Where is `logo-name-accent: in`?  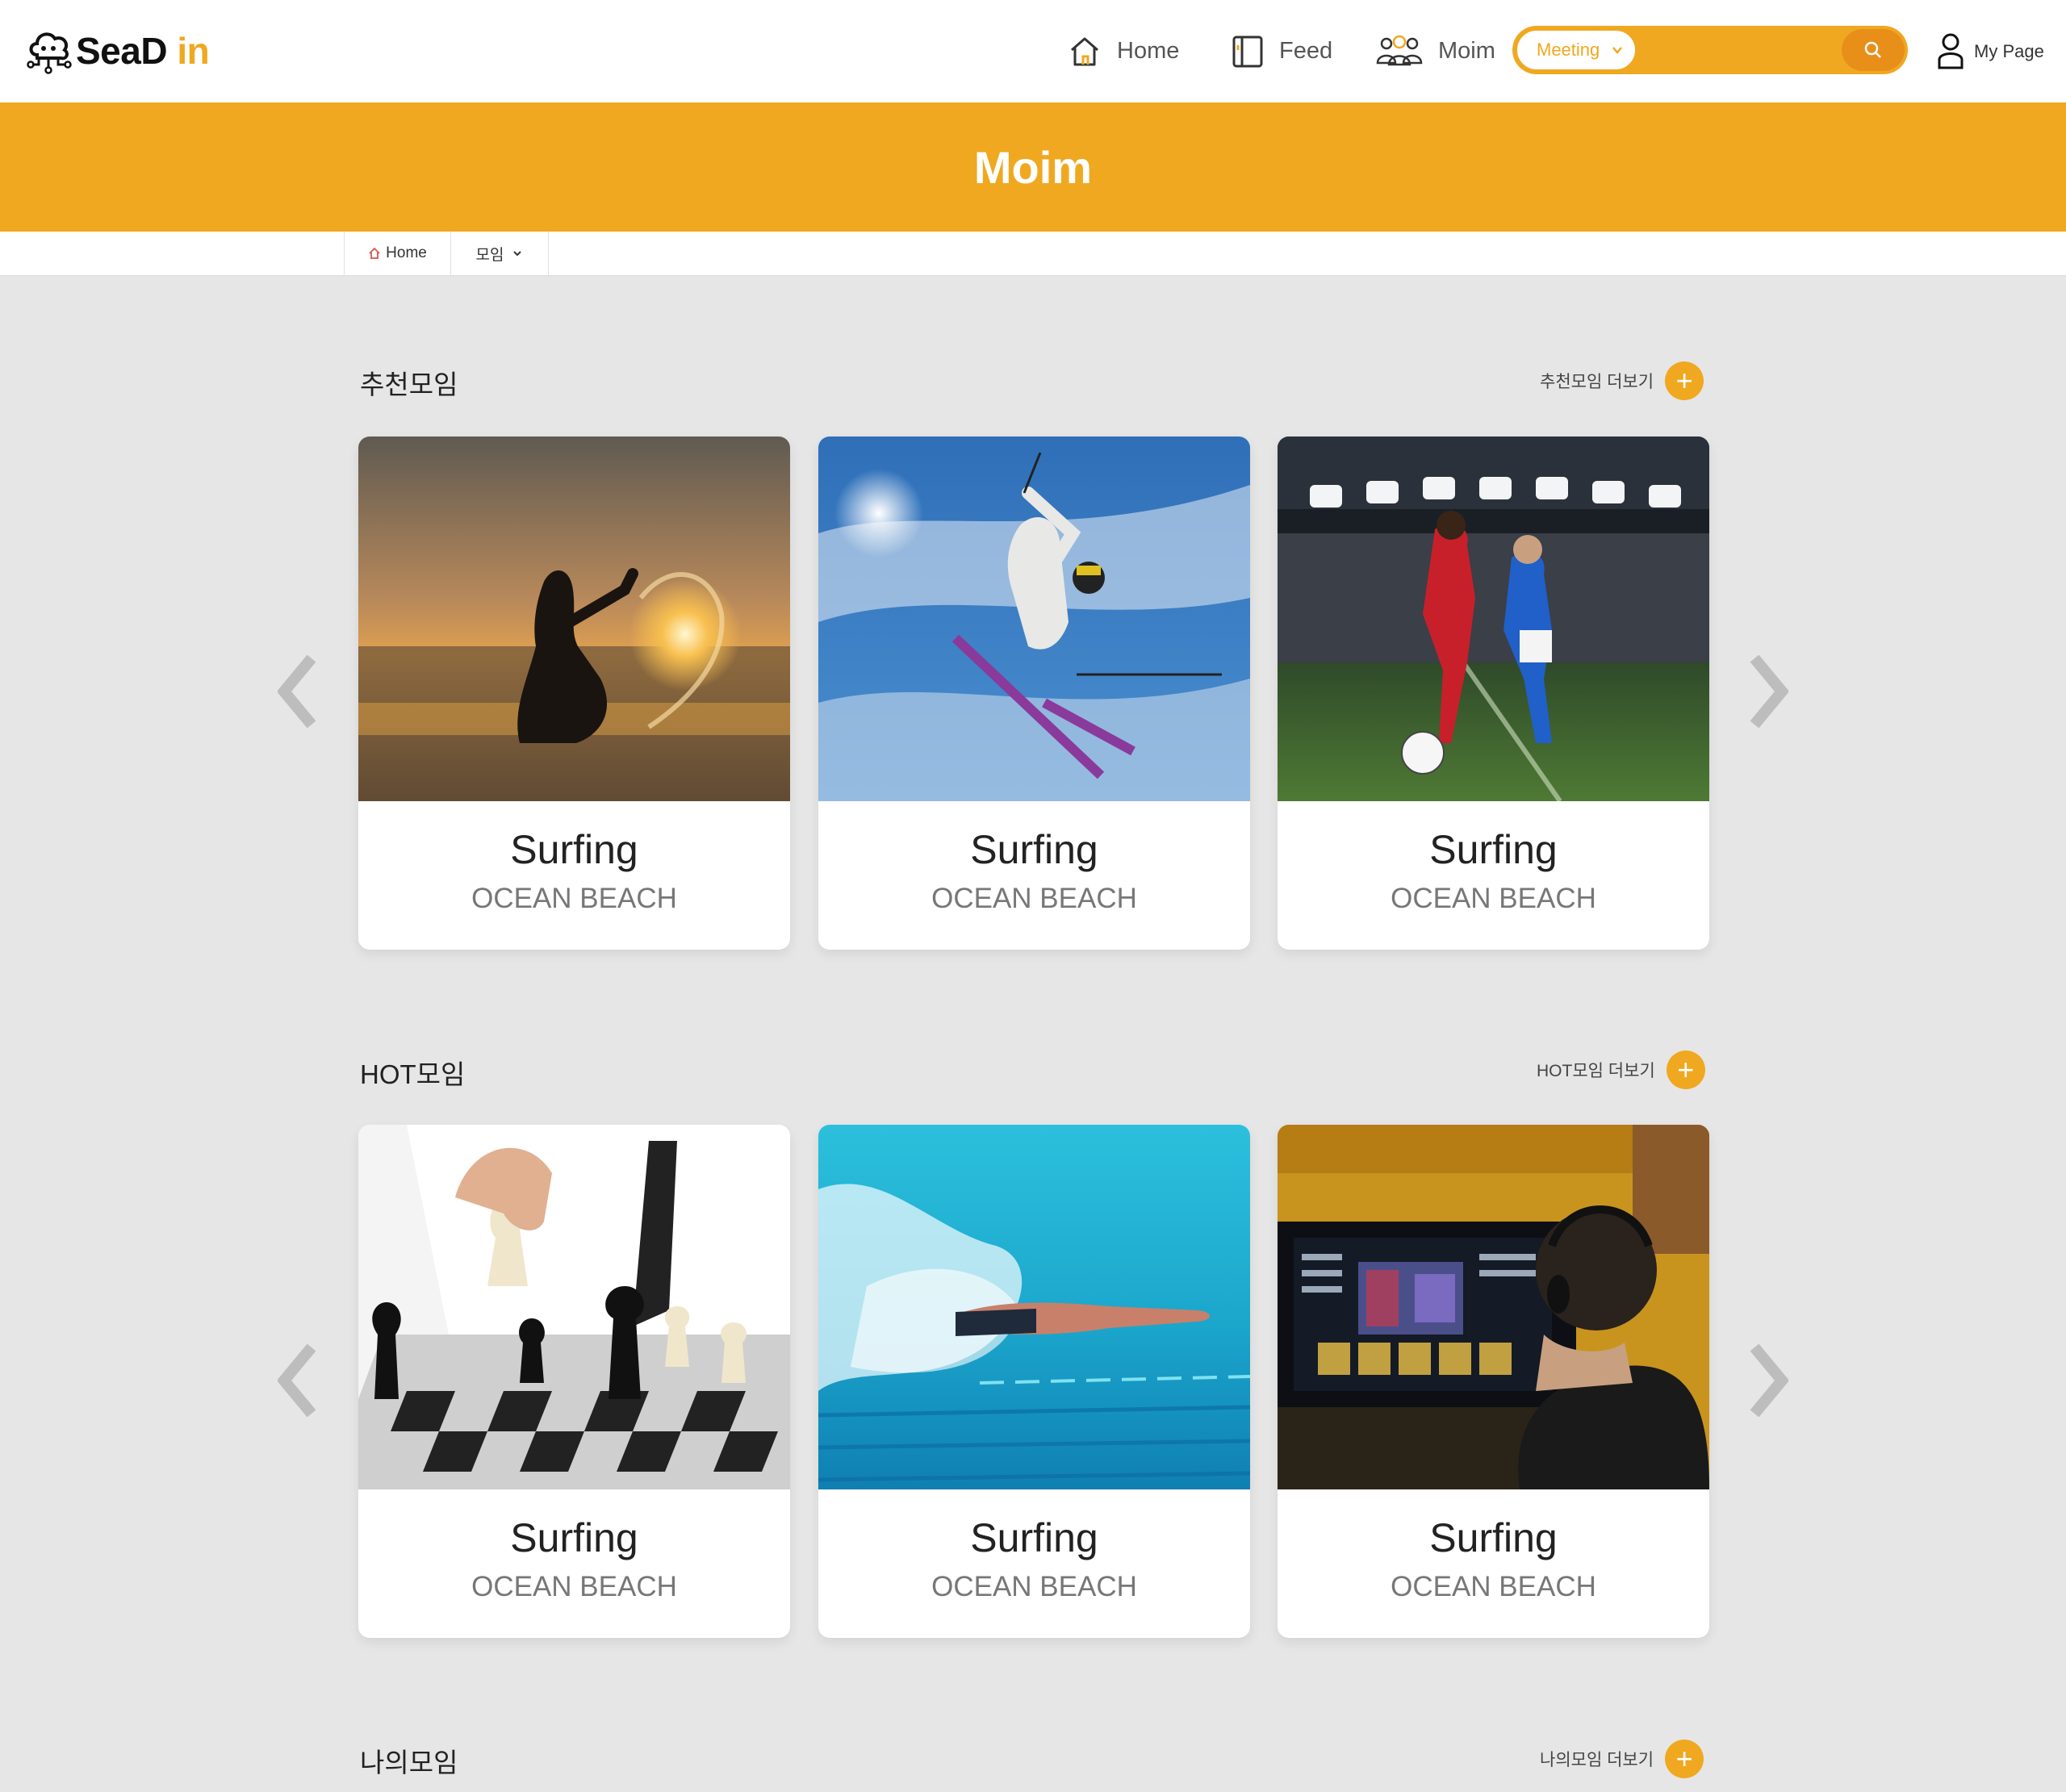 logo-name-accent: in is located at coordinates (193, 51).